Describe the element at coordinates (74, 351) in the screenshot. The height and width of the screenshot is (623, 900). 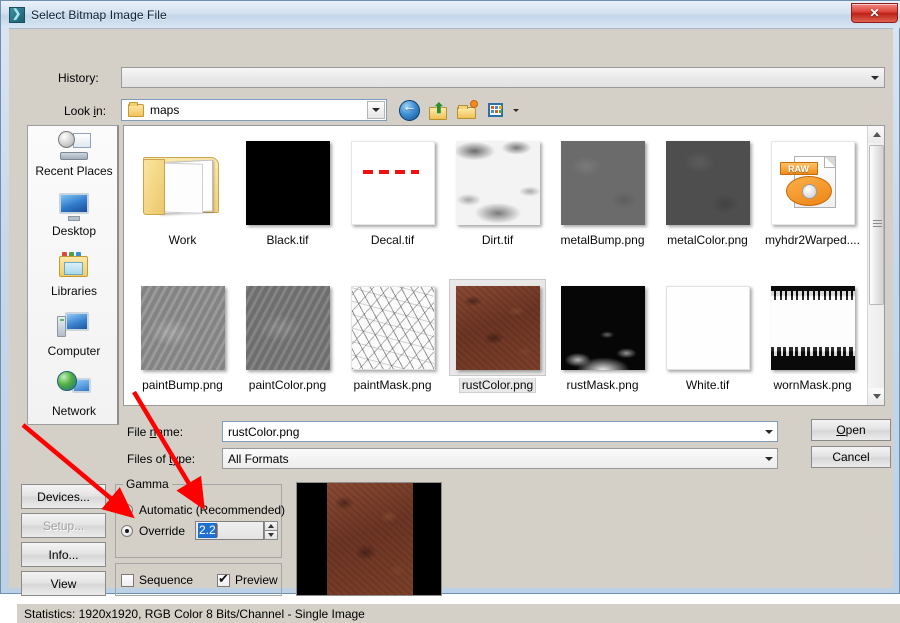
I see `sidebar-item-label: Computer` at that location.